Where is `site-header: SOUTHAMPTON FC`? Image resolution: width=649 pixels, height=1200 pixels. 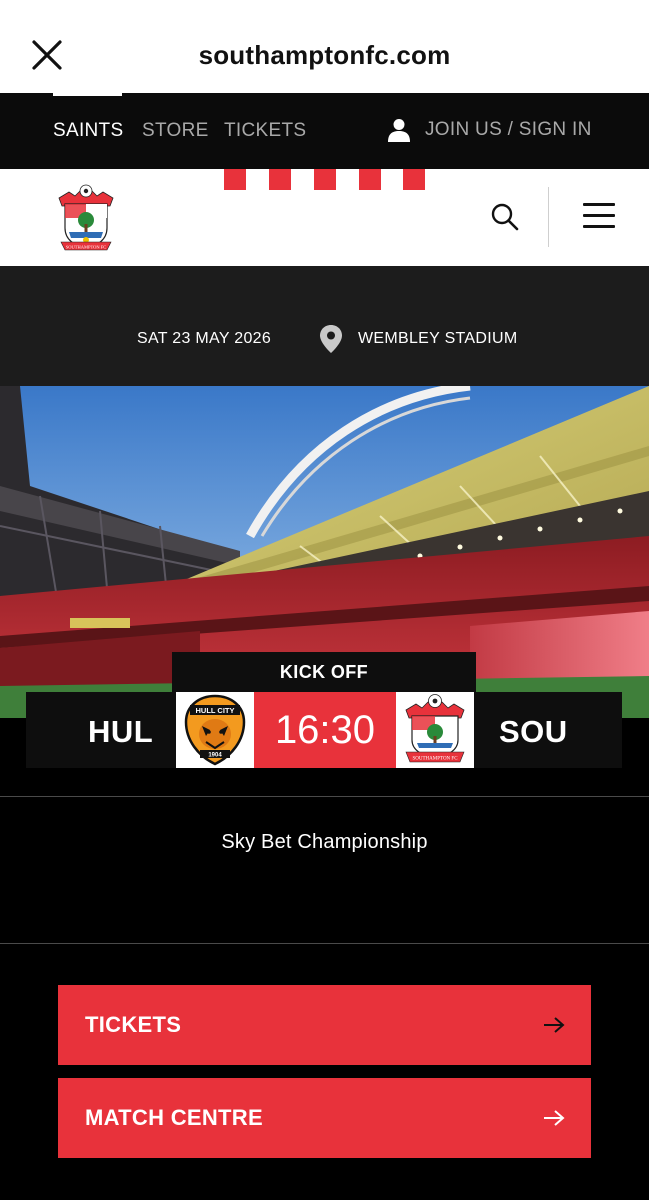
site-header: SOUTHAMPTON FC is located at coordinates (324, 217).